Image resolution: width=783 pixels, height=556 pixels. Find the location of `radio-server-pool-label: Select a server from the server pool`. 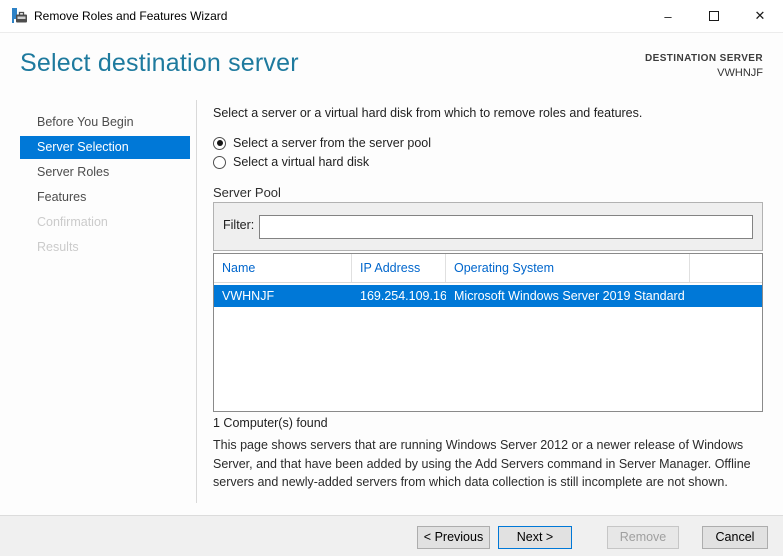

radio-server-pool-label: Select a server from the server pool is located at coordinates (332, 143).